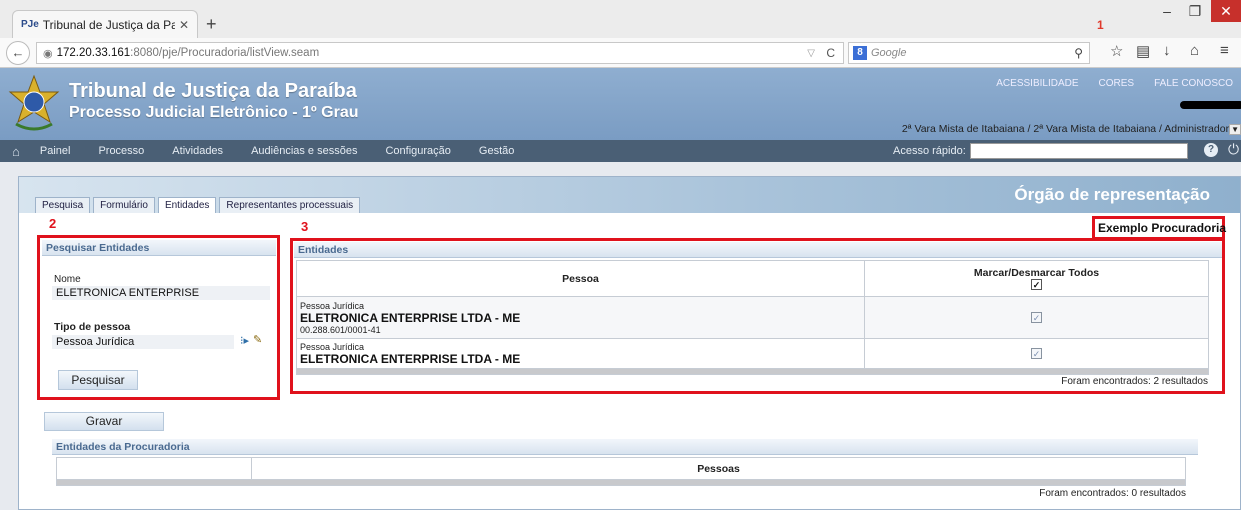 The height and width of the screenshot is (510, 1241). What do you see at coordinates (124, 205) in the screenshot?
I see `tab-formulario: Formulário` at bounding box center [124, 205].